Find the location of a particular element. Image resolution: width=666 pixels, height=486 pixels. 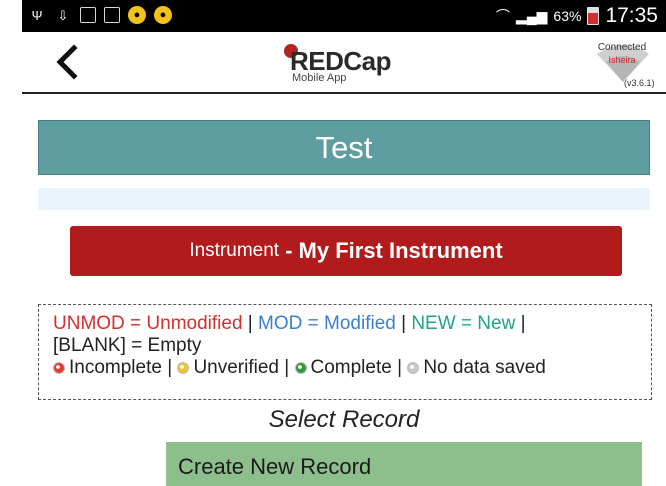

connection-host: Isheira is located at coordinates (622, 60).